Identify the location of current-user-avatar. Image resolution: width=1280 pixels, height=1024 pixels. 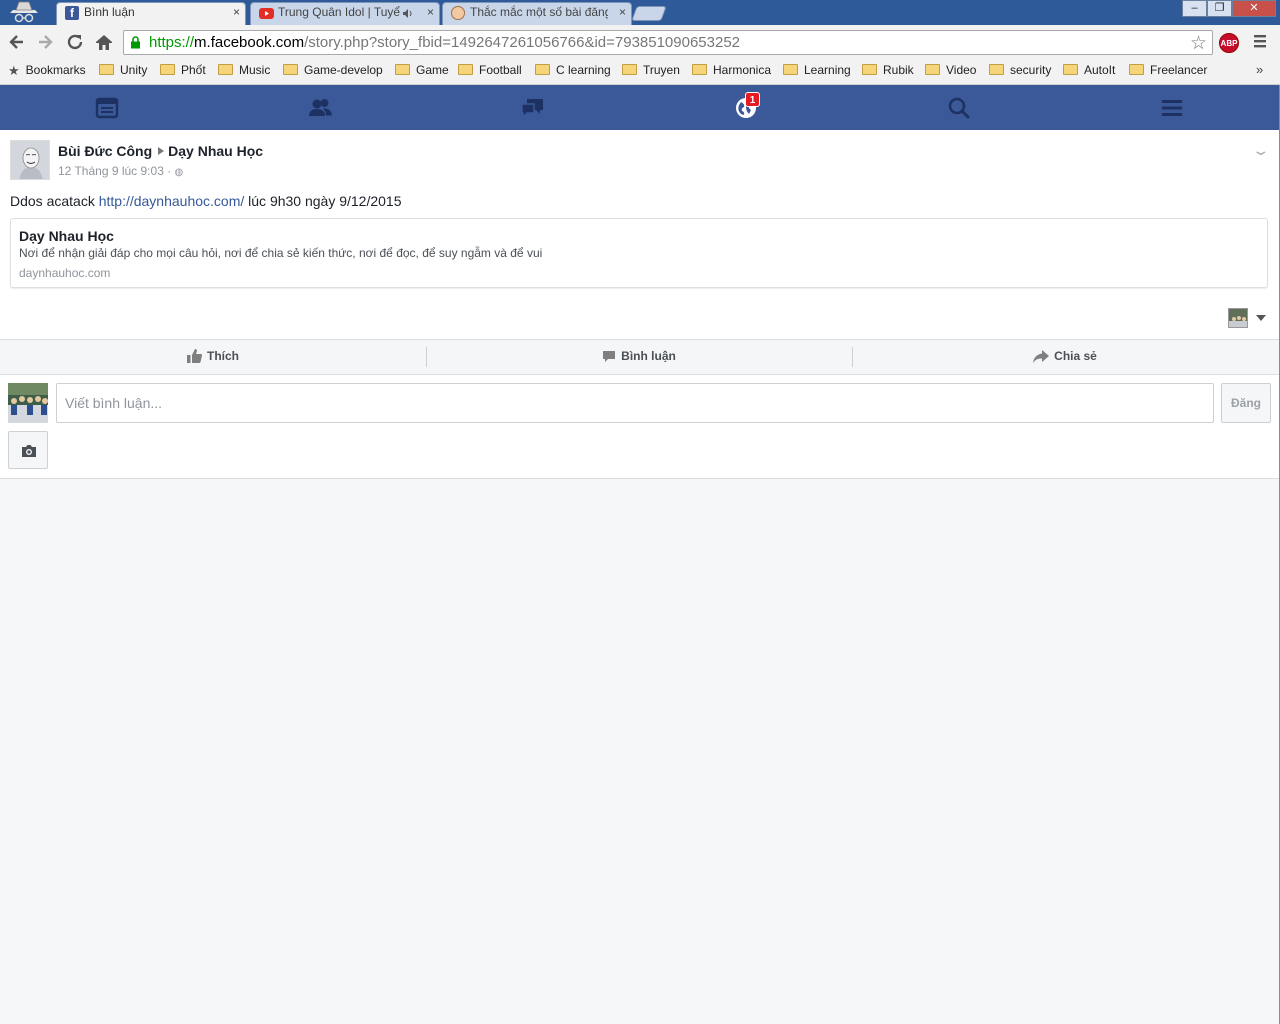
(28, 403).